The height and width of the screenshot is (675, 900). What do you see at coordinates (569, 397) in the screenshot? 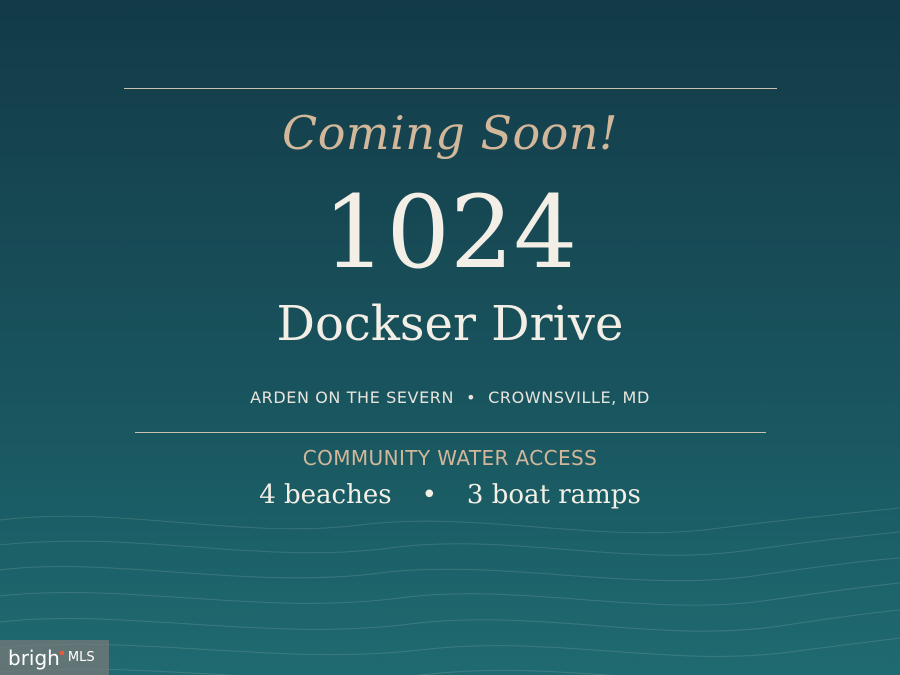
I see `city-state: CROWNSVILLE, MD` at bounding box center [569, 397].